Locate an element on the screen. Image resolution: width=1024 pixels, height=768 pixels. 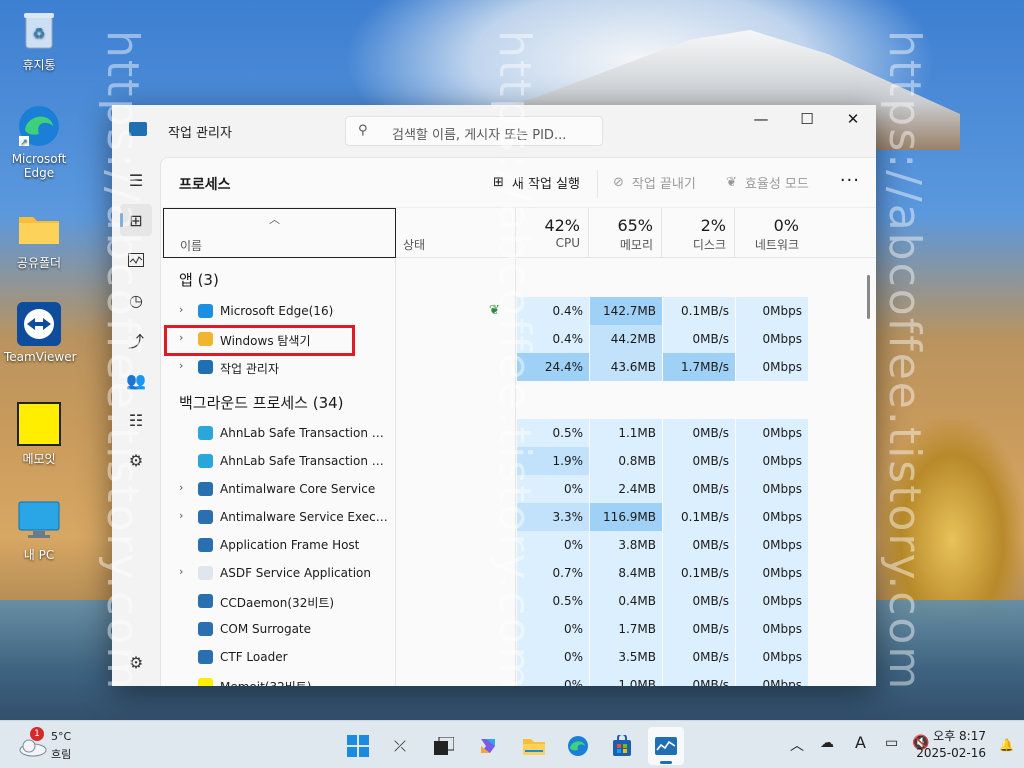
start-button is located at coordinates (358, 746).